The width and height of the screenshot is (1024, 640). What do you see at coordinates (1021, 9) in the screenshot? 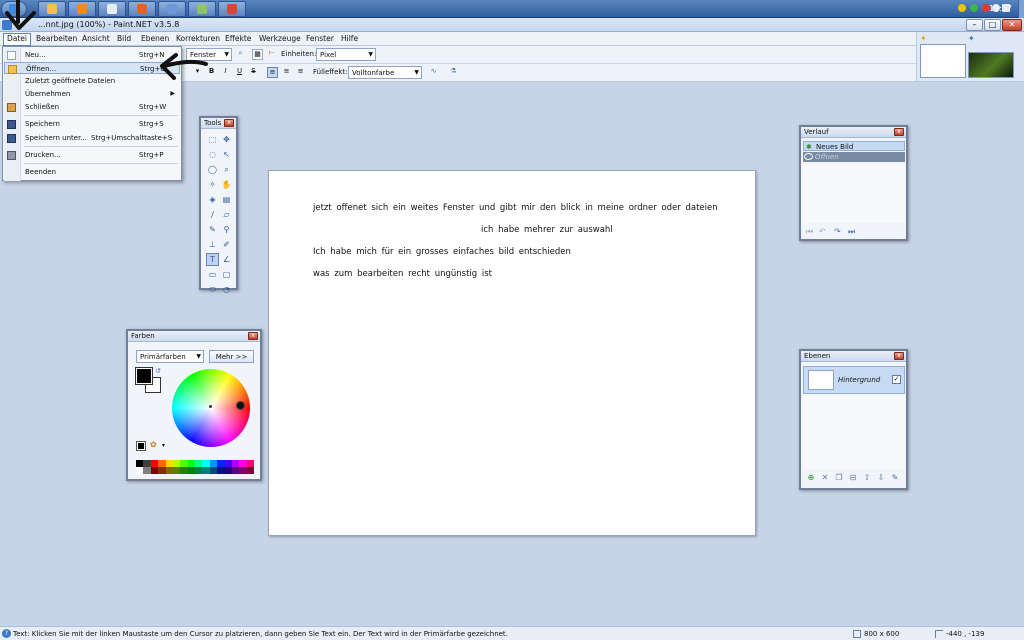
I see `show-desktop-button` at bounding box center [1021, 9].